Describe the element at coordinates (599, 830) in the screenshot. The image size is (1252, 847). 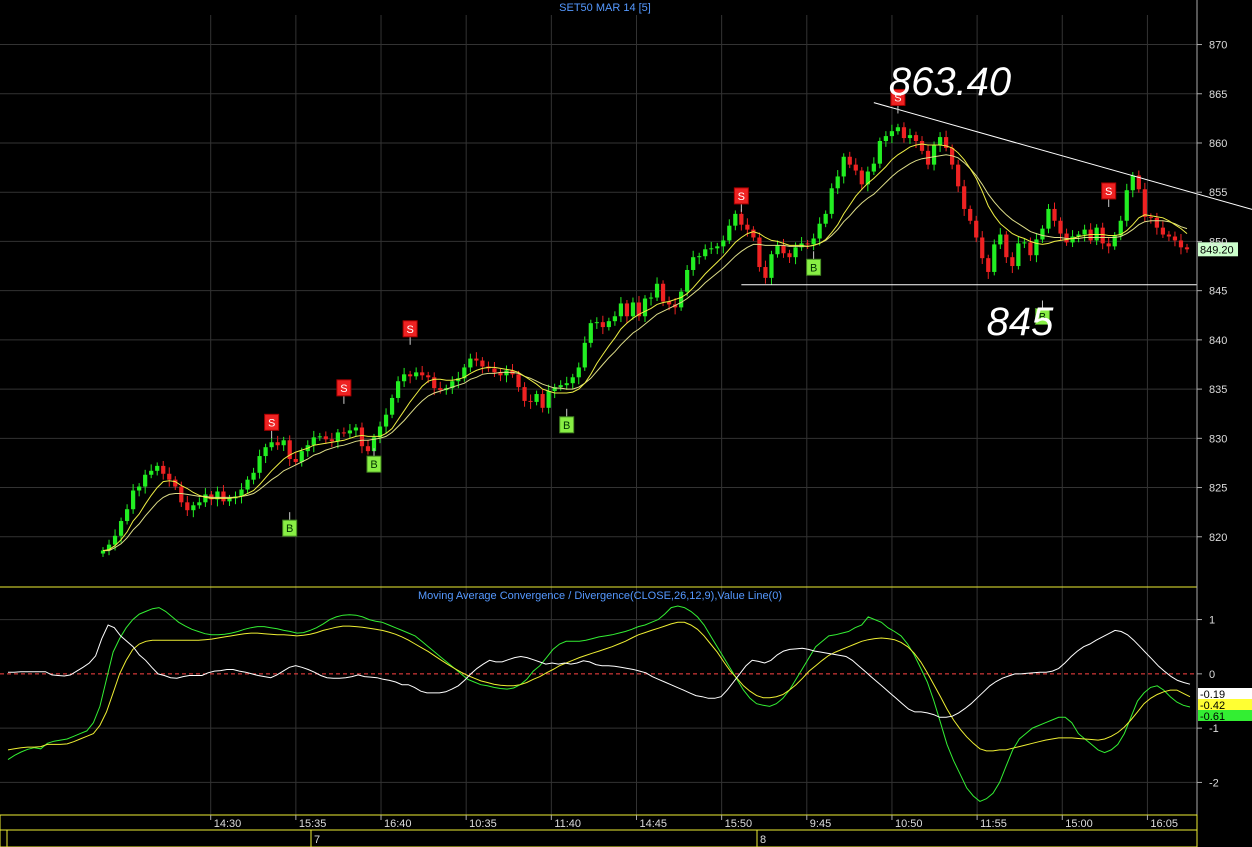
I see `time-axis-frame` at that location.